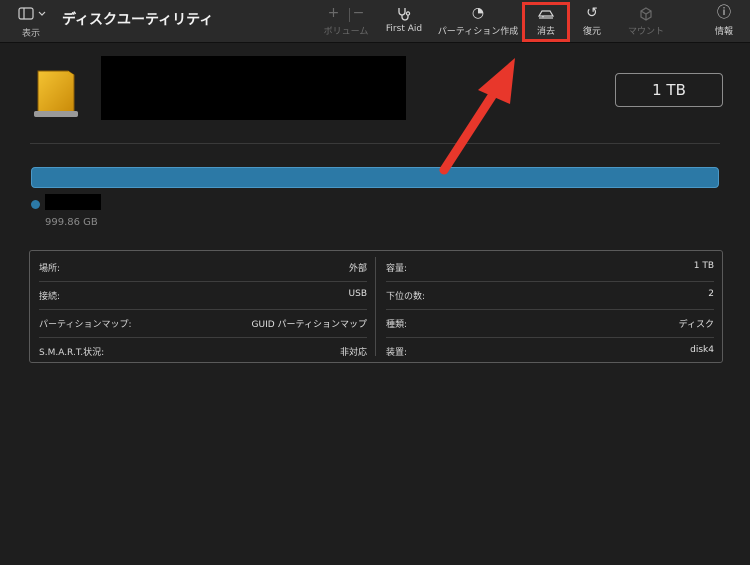  What do you see at coordinates (309, 325) in the screenshot?
I see `info-value: GUID パーティションマップ` at bounding box center [309, 325].